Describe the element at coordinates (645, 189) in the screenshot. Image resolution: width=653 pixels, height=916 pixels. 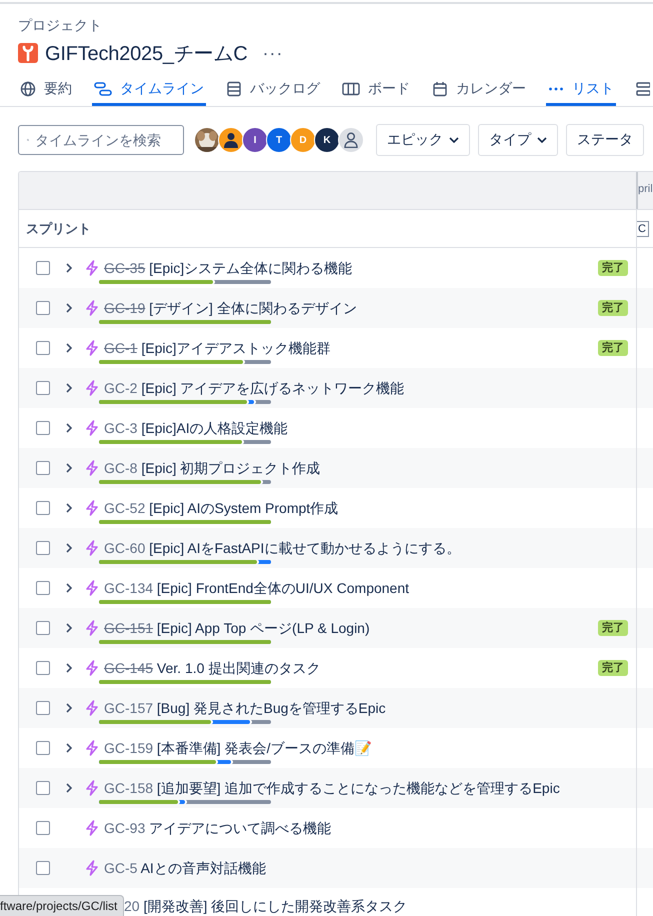
I see `month-label: pril` at that location.